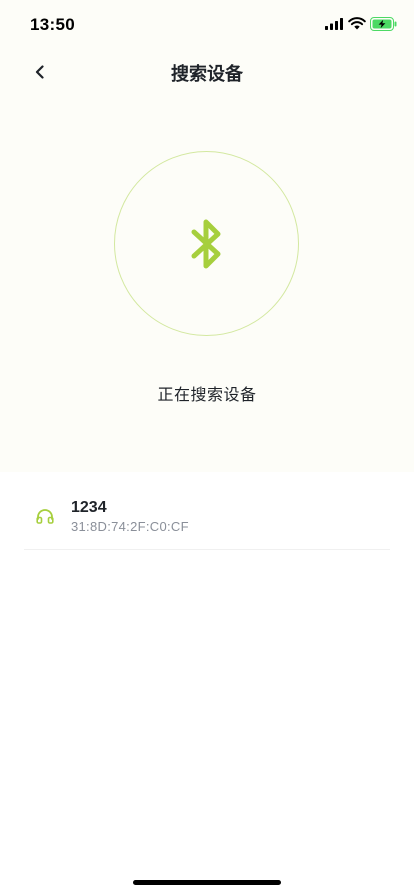 Image resolution: width=414 pixels, height=896 pixels. What do you see at coordinates (207, 882) in the screenshot?
I see `home-indicator` at bounding box center [207, 882].